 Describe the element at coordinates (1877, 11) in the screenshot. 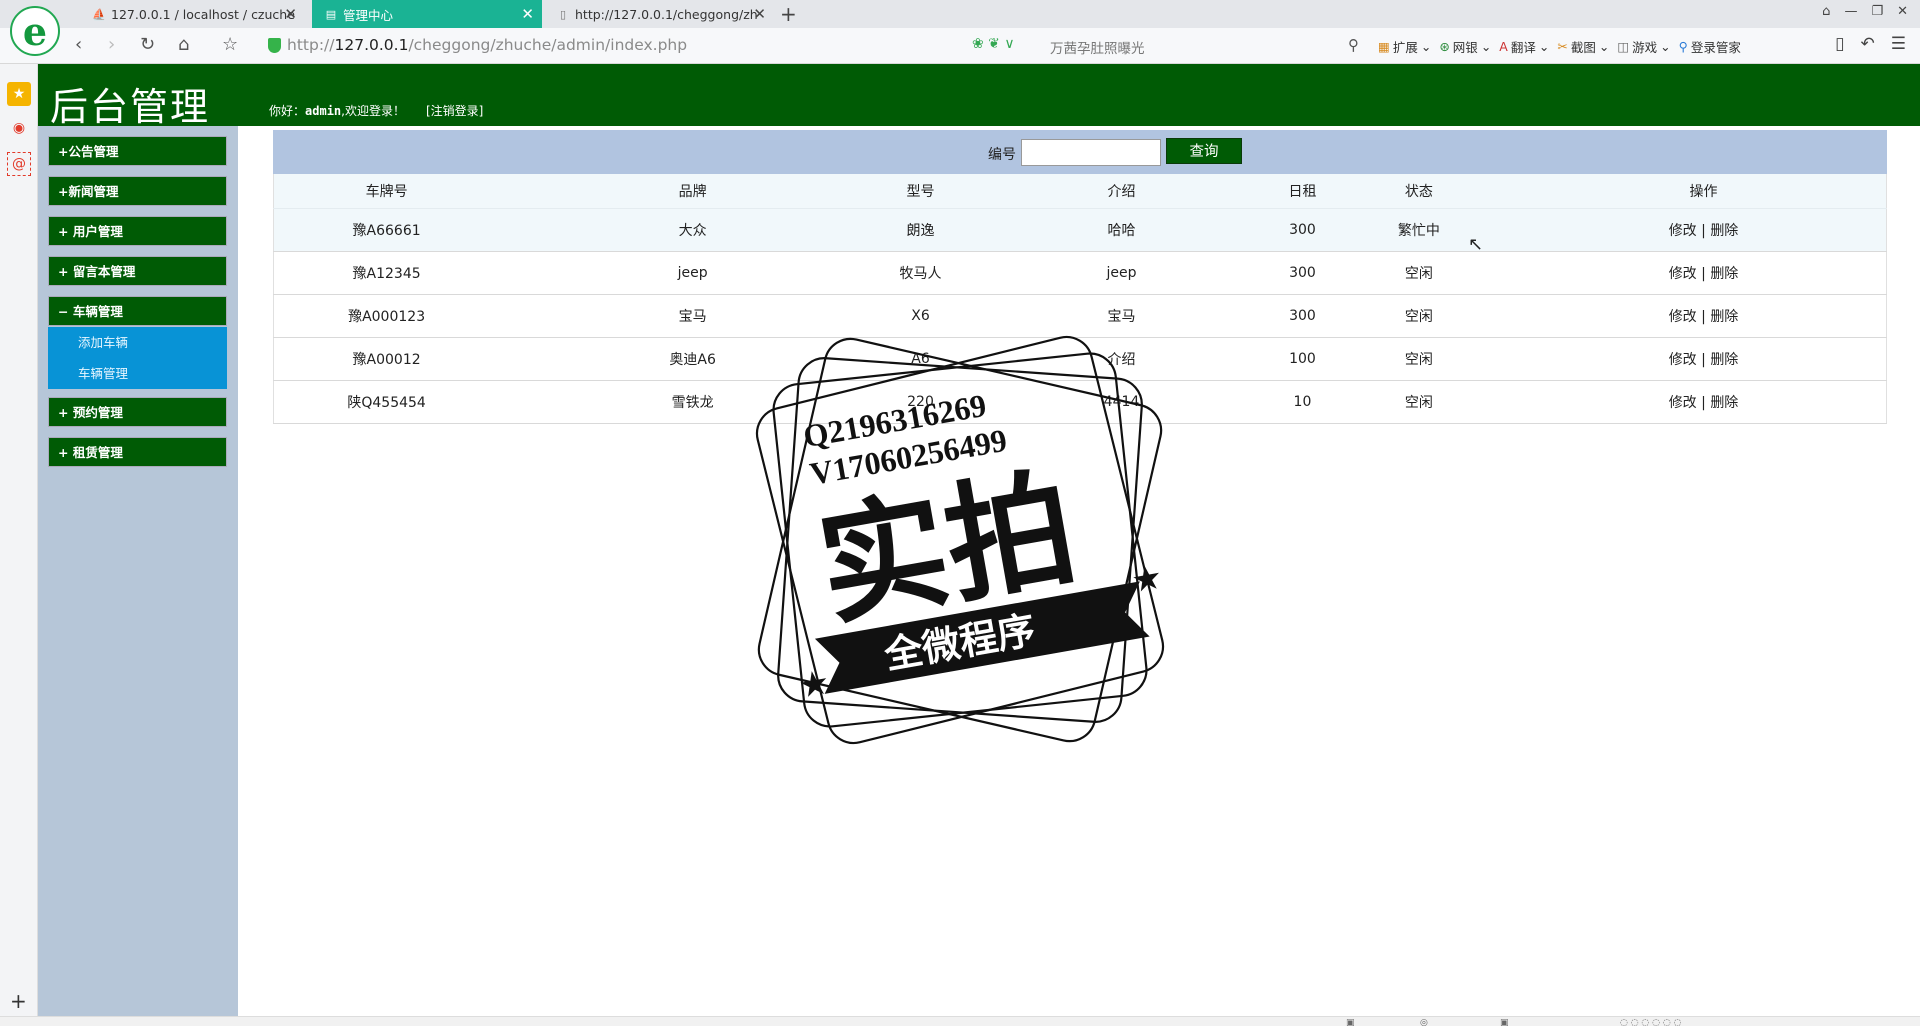

I see `restore-icon: ❐` at that location.